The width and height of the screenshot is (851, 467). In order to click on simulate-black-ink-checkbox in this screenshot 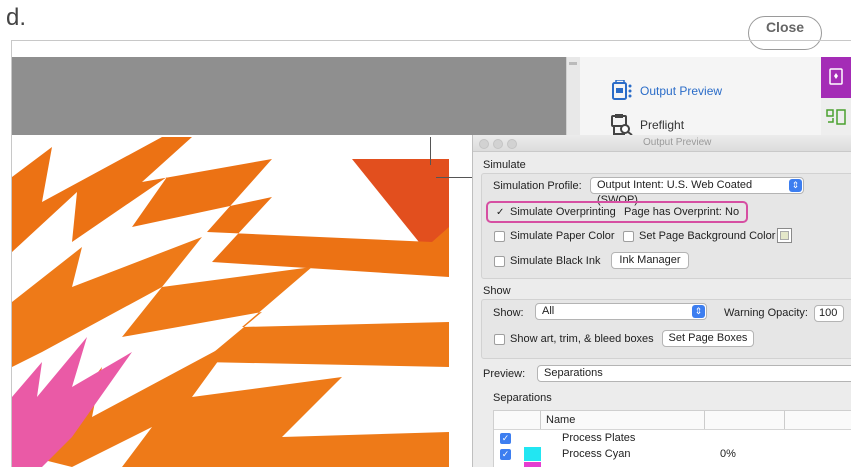, I will do `click(499, 261)`.